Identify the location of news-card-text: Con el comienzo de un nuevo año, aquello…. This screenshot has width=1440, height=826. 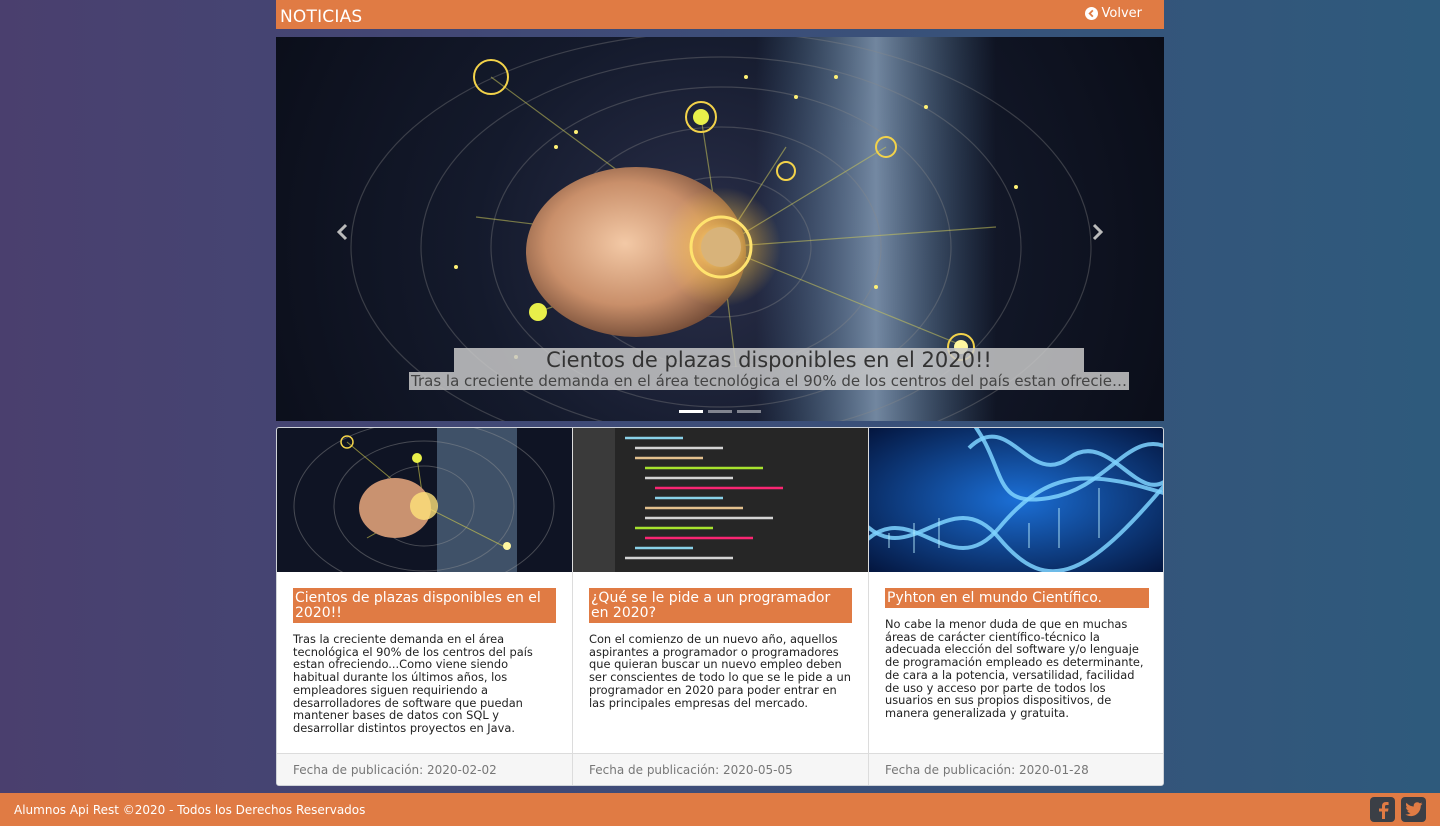
(720, 671).